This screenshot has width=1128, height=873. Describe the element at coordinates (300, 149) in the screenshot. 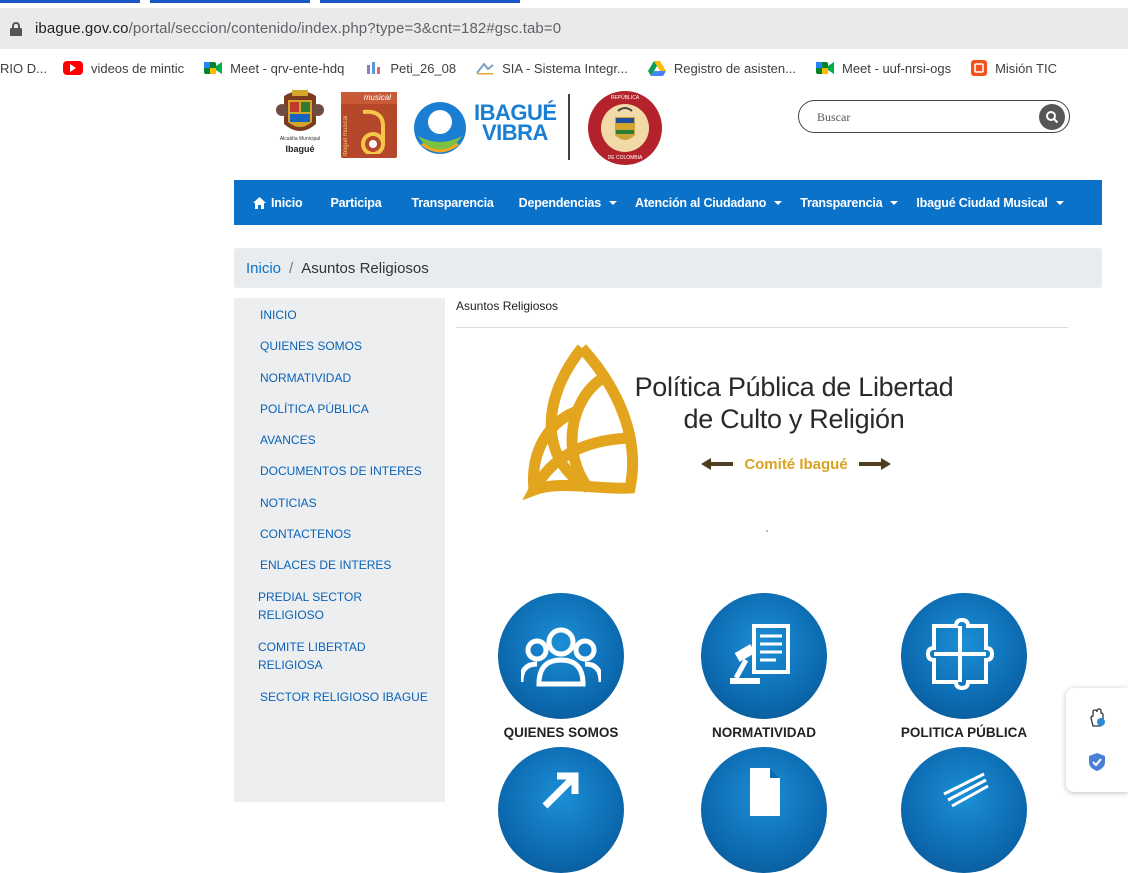

I see `logo-caption-city: Ibagué` at that location.